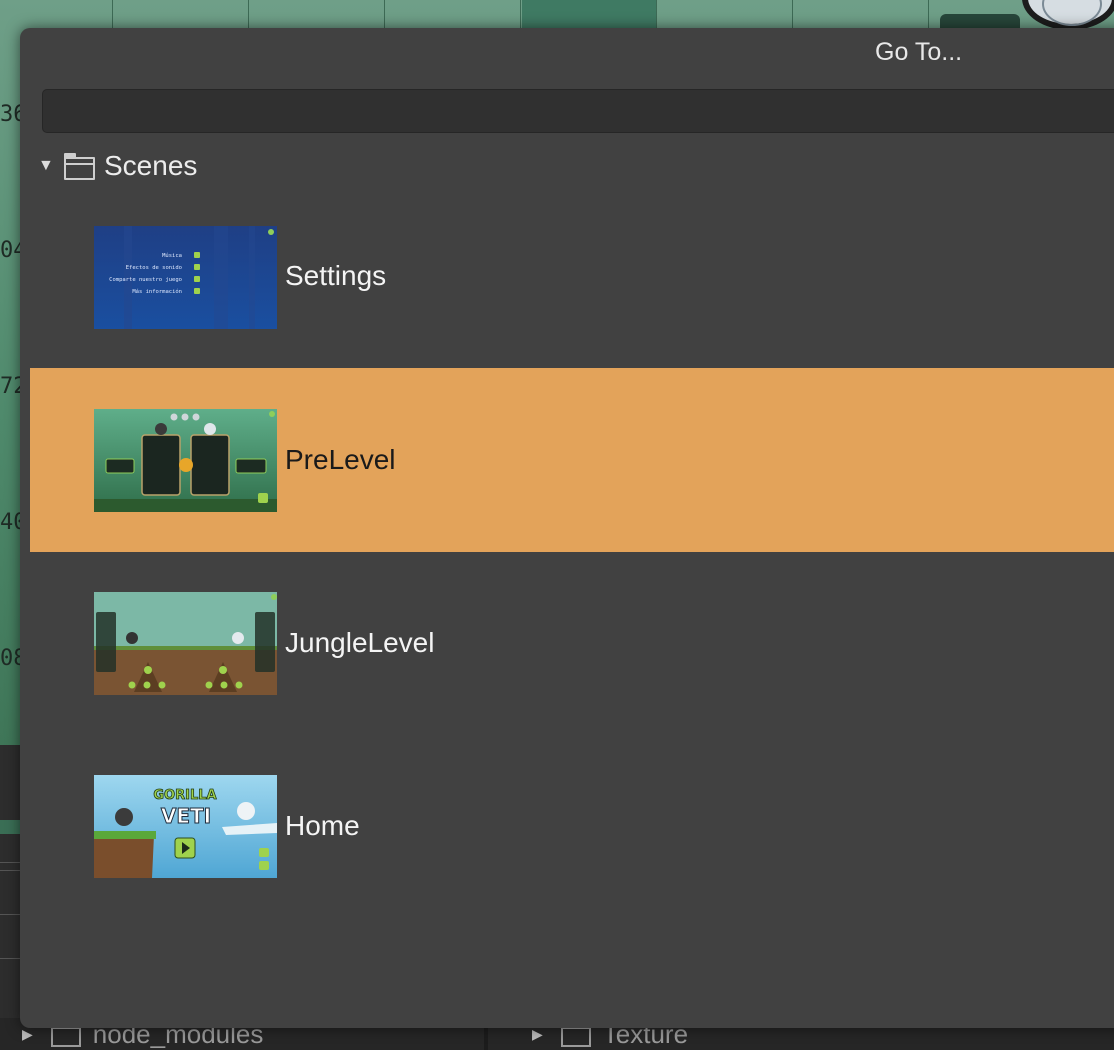 The image size is (1114, 1050). What do you see at coordinates (185, 460) in the screenshot?
I see `prelevel-thumbnail` at bounding box center [185, 460].